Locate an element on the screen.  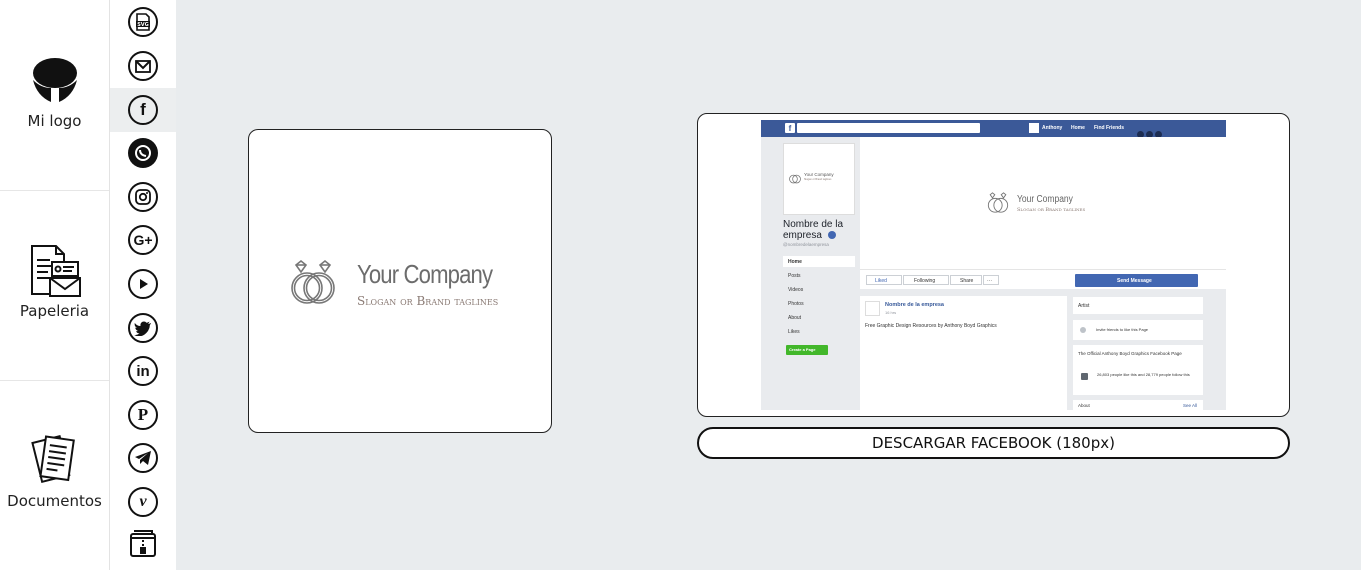
liked-button: Liked is located at coordinates (884, 280).